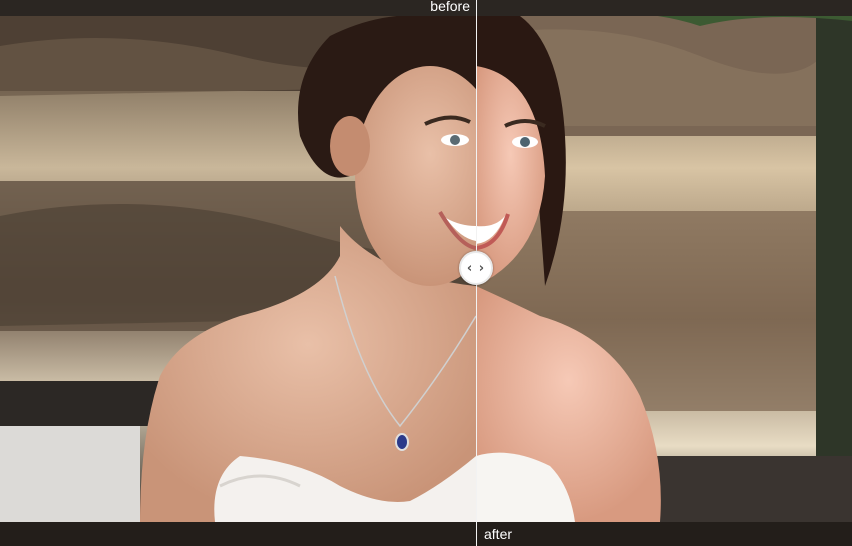  I want to click on top-bar: before, so click(426, 8).